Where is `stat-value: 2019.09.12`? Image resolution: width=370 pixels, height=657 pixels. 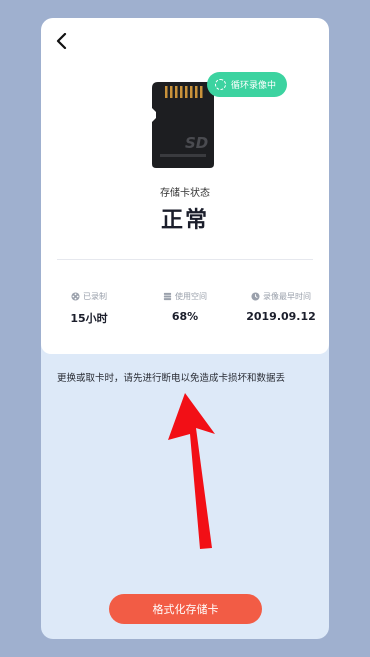 stat-value: 2019.09.12 is located at coordinates (281, 316).